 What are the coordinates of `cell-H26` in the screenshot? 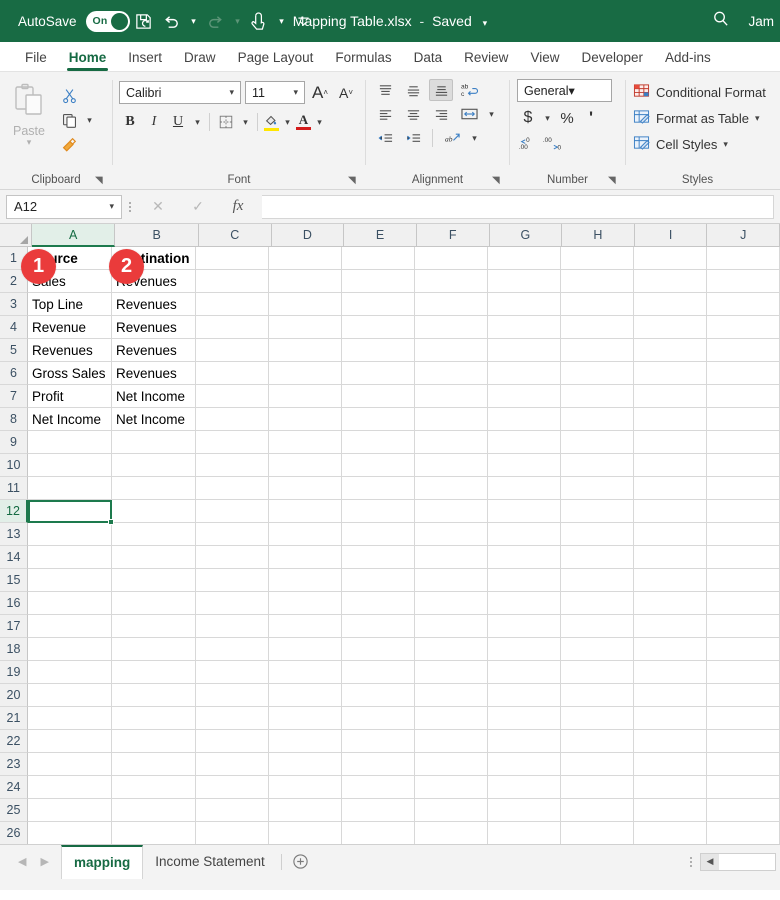 It's located at (597, 833).